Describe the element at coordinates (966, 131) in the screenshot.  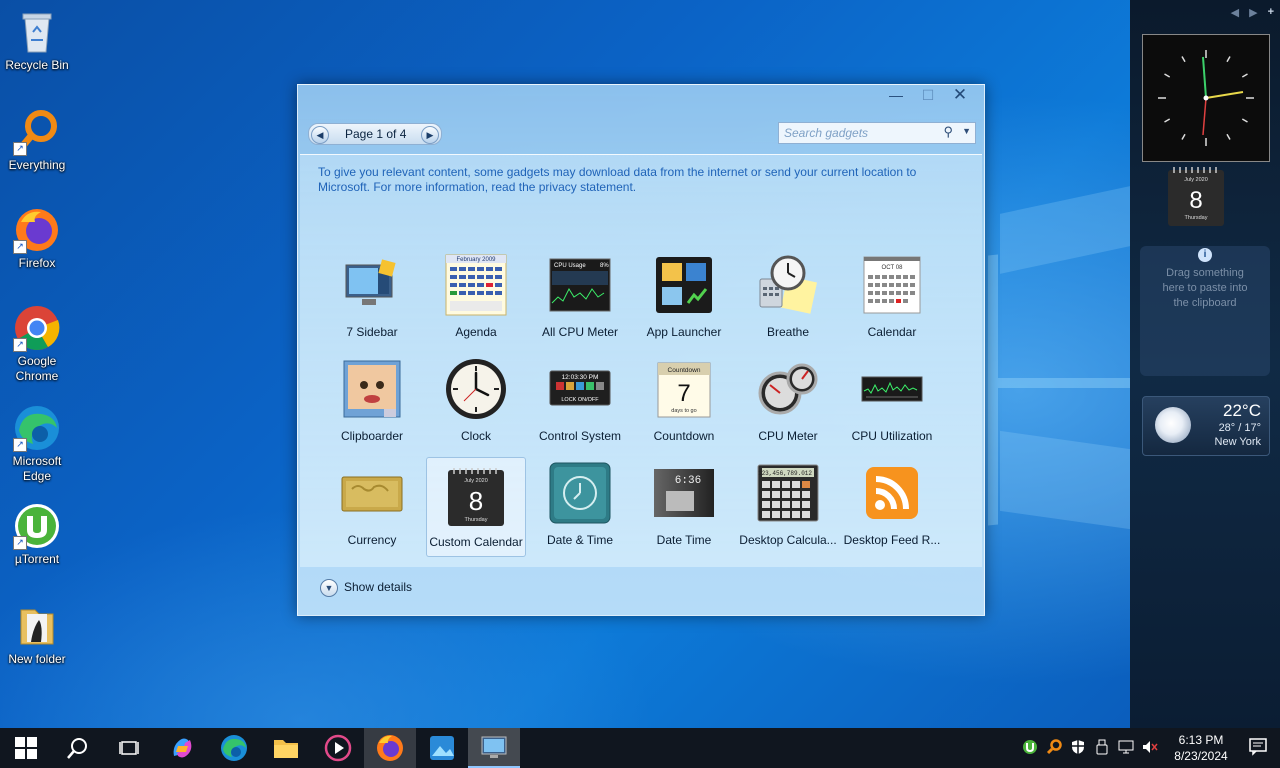
I see `chevron-down-icon: ▼` at that location.